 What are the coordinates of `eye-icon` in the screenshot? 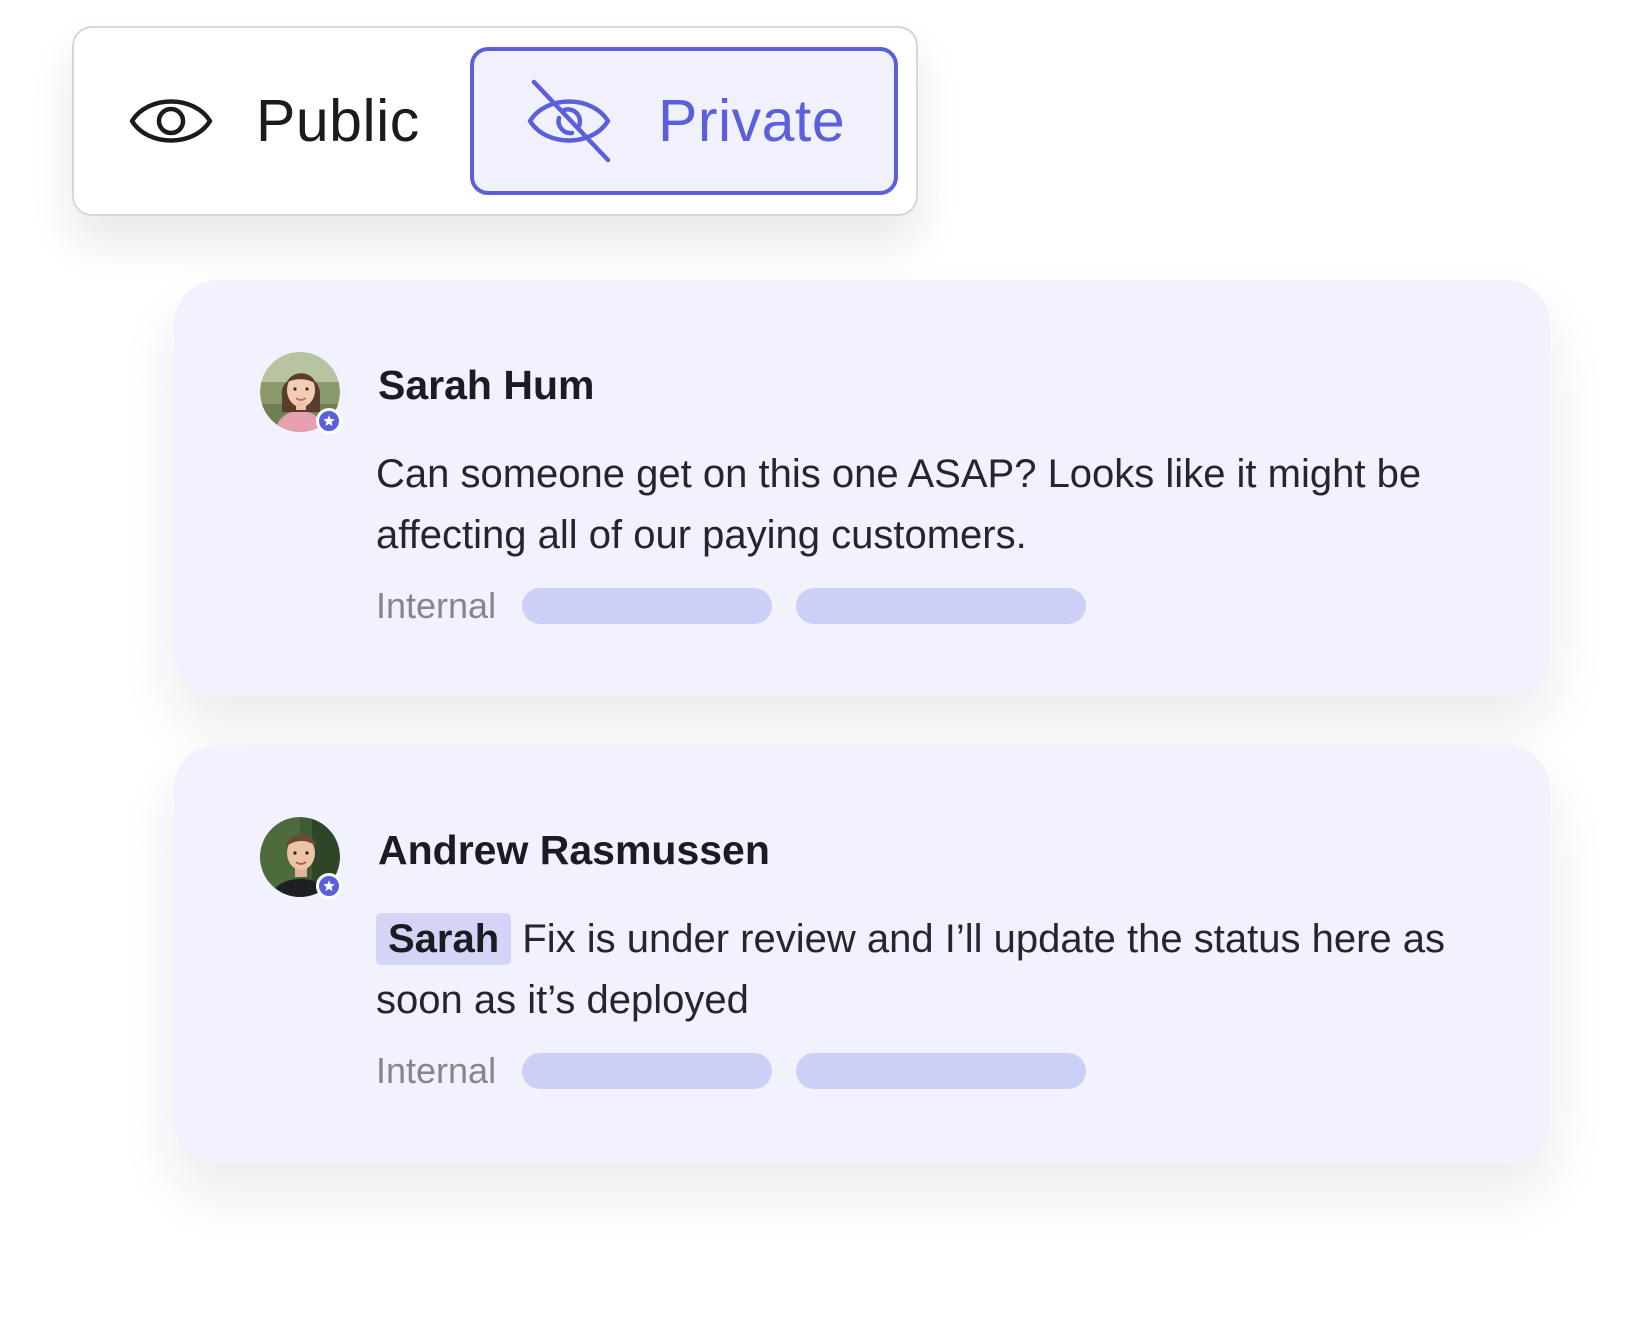 It's located at (171, 121).